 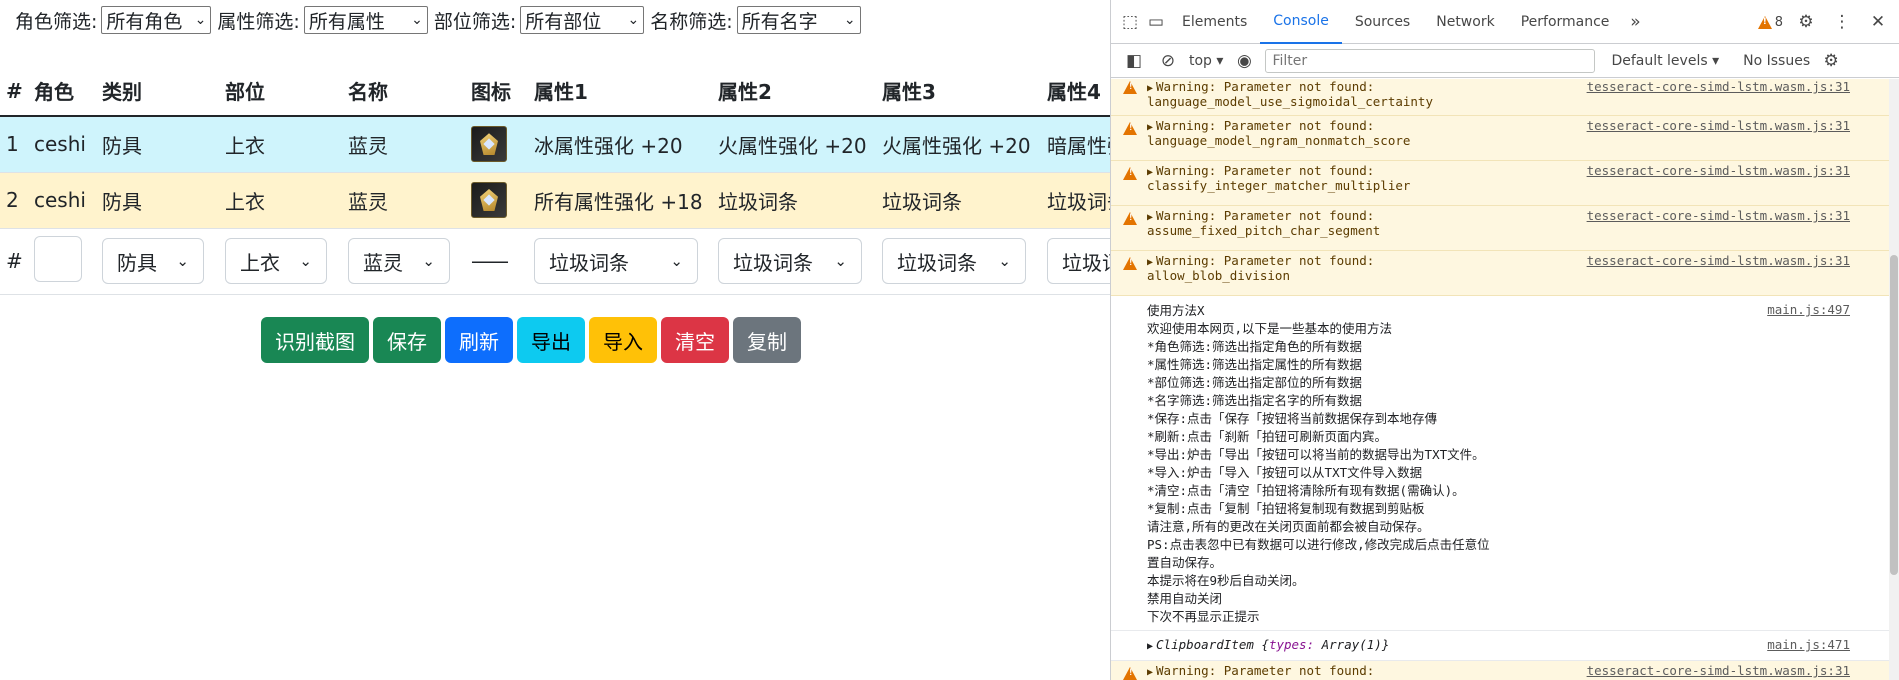 What do you see at coordinates (1635, 22) in the screenshot?
I see `more-tabs-icon: »` at bounding box center [1635, 22].